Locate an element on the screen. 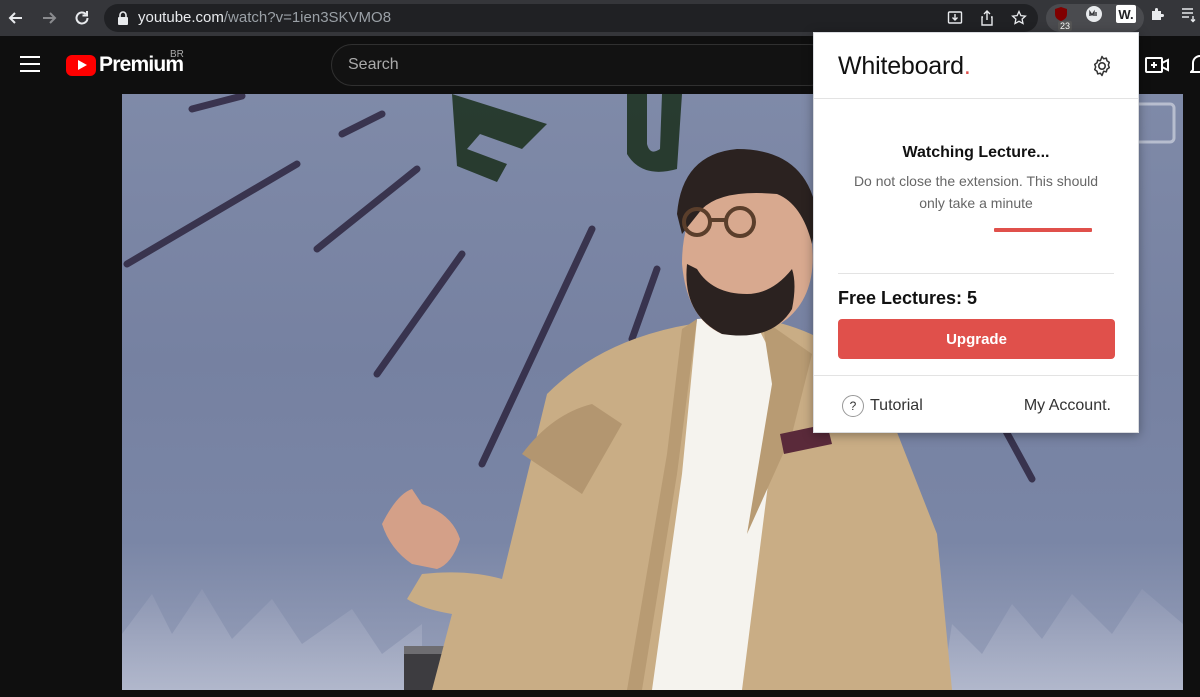 Image resolution: width=1200 pixels, height=697 pixels. upgrade-button: Upgrade is located at coordinates (976, 339).